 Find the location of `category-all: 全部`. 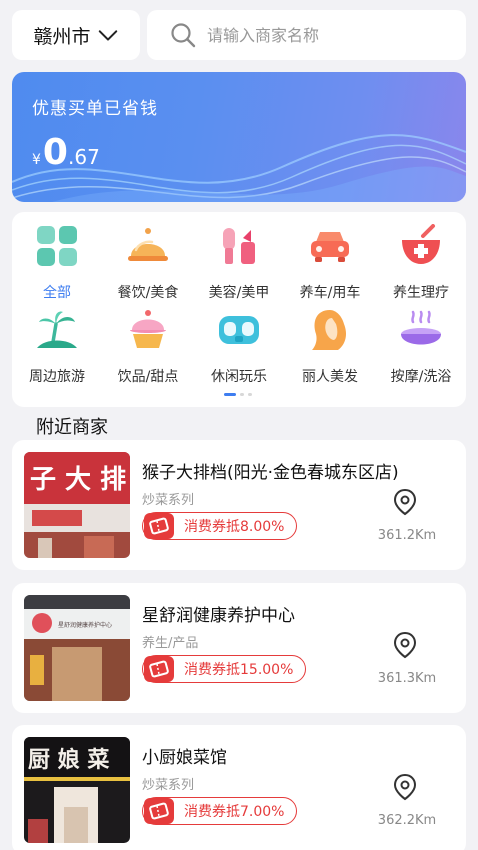

category-all: 全部 is located at coordinates (57, 263).